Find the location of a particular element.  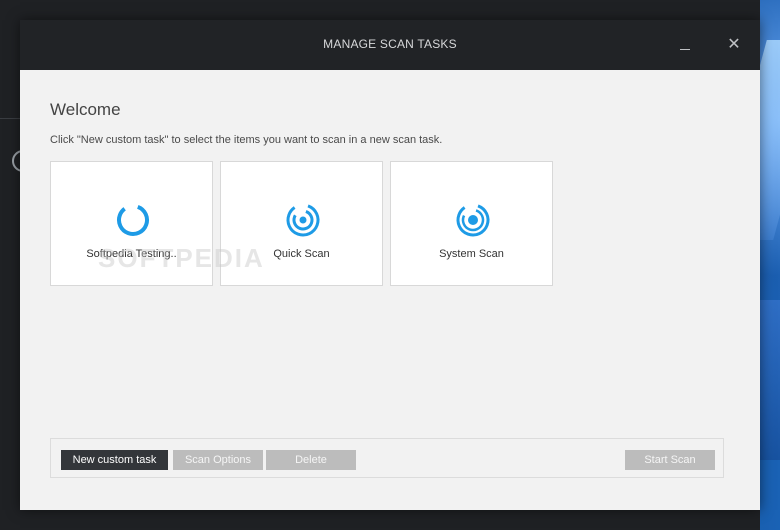

background-divider is located at coordinates (10, 118).